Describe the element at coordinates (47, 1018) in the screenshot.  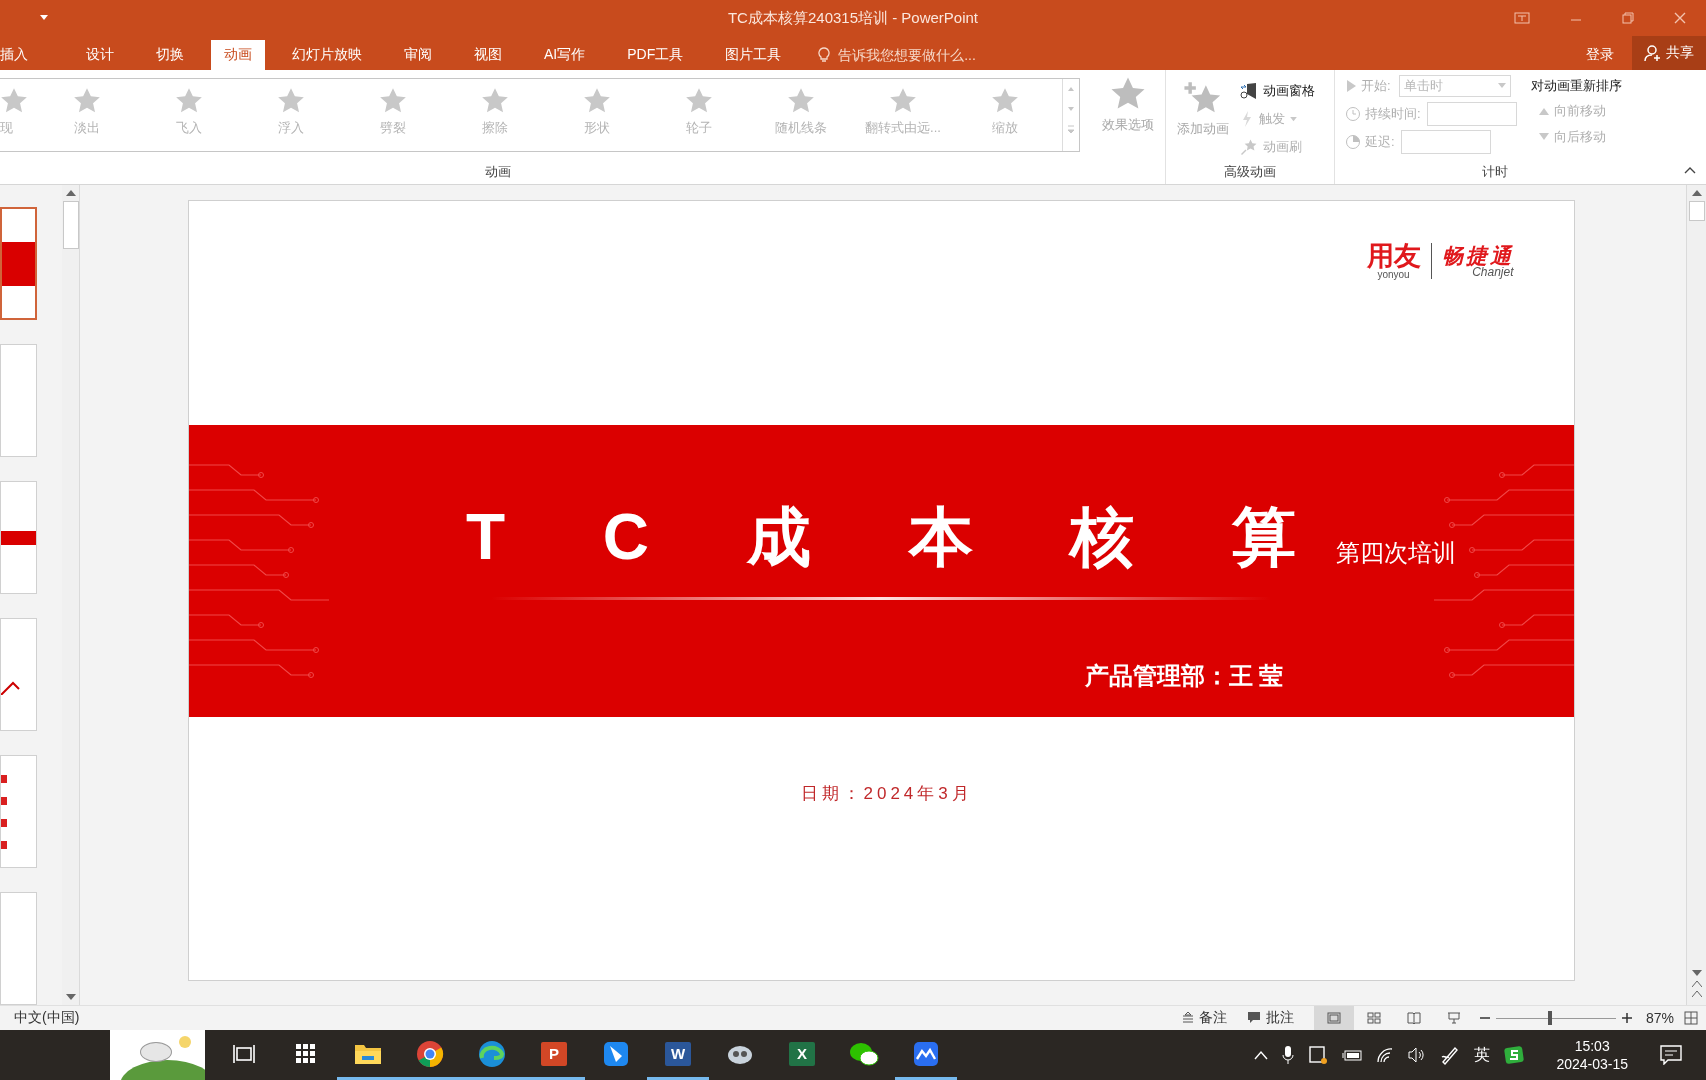
I see `language-status: 中文(中国)` at that location.